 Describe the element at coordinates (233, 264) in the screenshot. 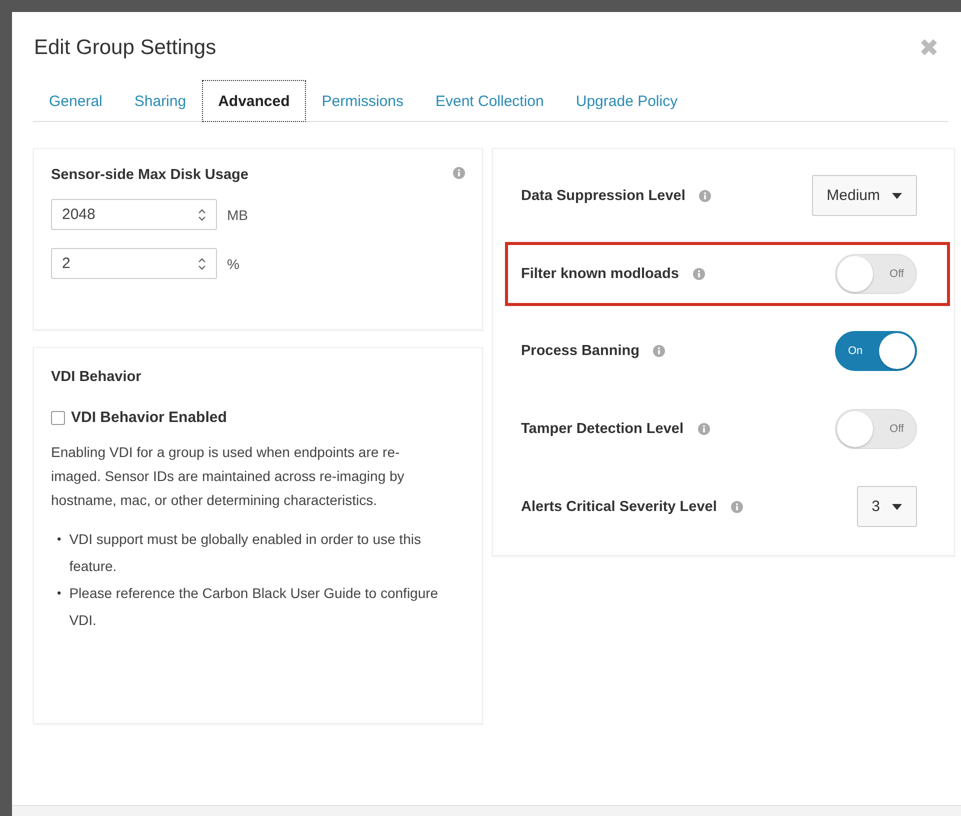

I see `unit-label: %` at that location.